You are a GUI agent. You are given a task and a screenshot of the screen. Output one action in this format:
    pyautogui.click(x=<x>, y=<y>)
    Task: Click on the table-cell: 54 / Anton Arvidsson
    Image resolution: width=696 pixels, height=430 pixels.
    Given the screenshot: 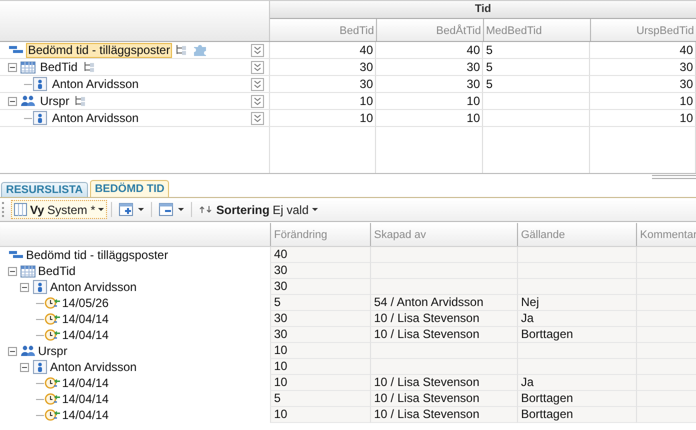 What is the action you would take?
    pyautogui.click(x=443, y=303)
    